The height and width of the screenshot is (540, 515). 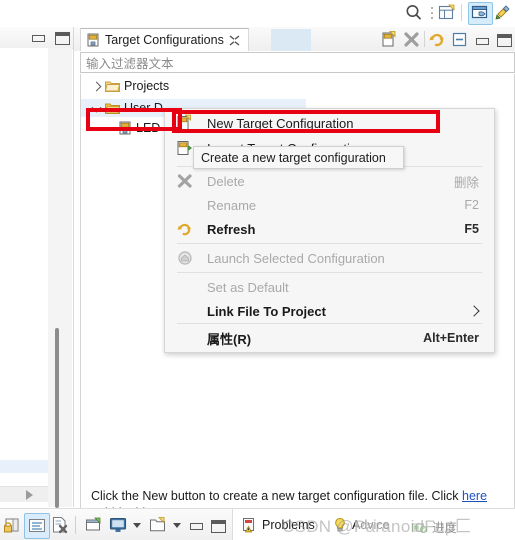 I want to click on new-target-configuration-icon, so click(x=389, y=39).